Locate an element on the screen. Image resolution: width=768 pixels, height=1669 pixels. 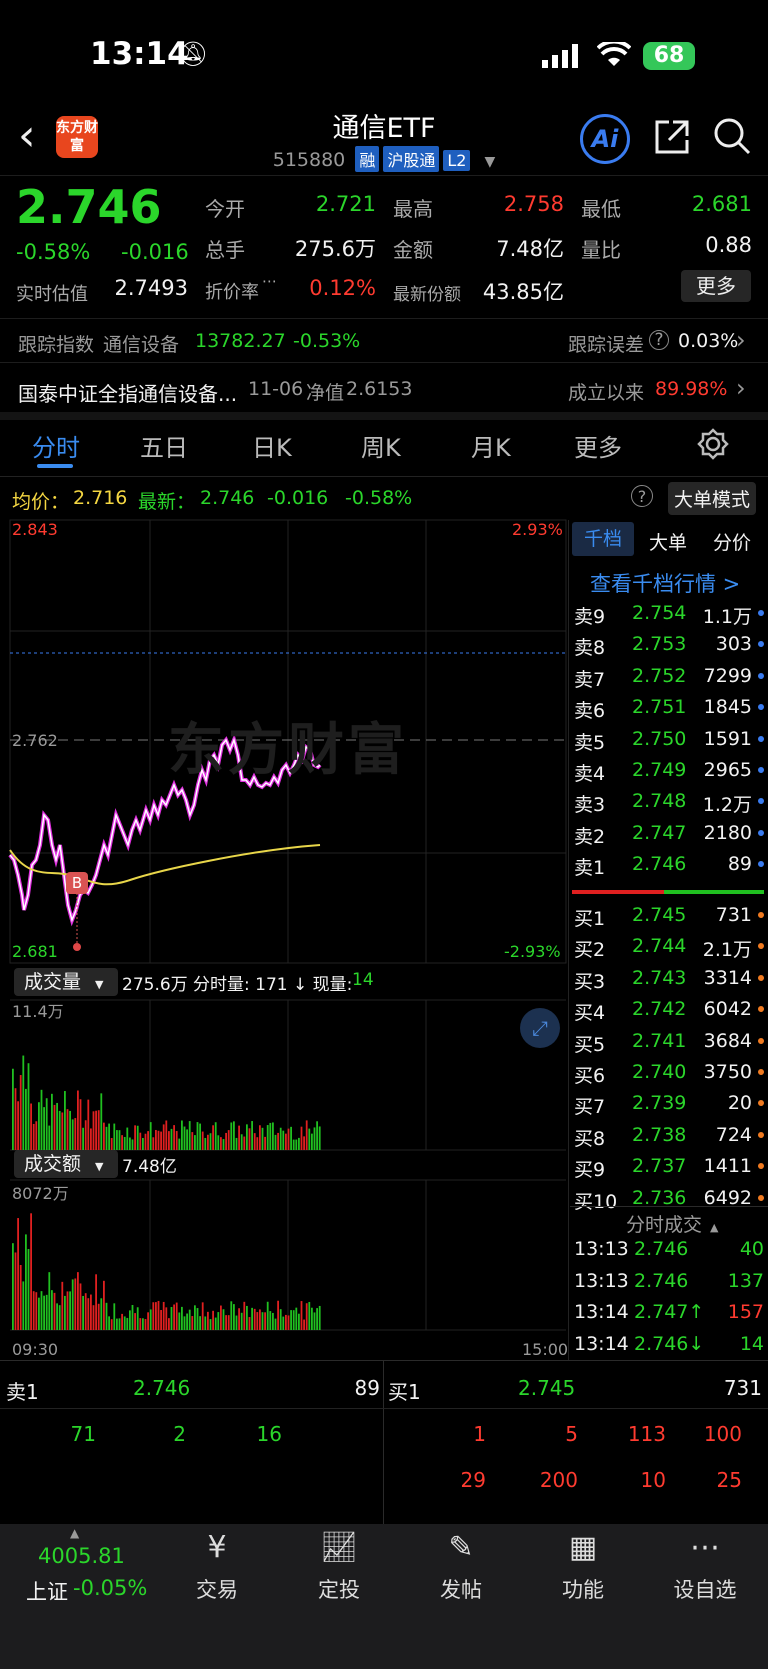
bid-row: 买2 2.744 2.1万 is located at coordinates (670, 947).